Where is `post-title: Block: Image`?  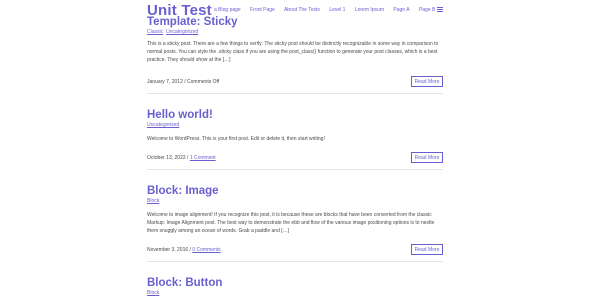
post-title: Block: Image is located at coordinates (295, 191).